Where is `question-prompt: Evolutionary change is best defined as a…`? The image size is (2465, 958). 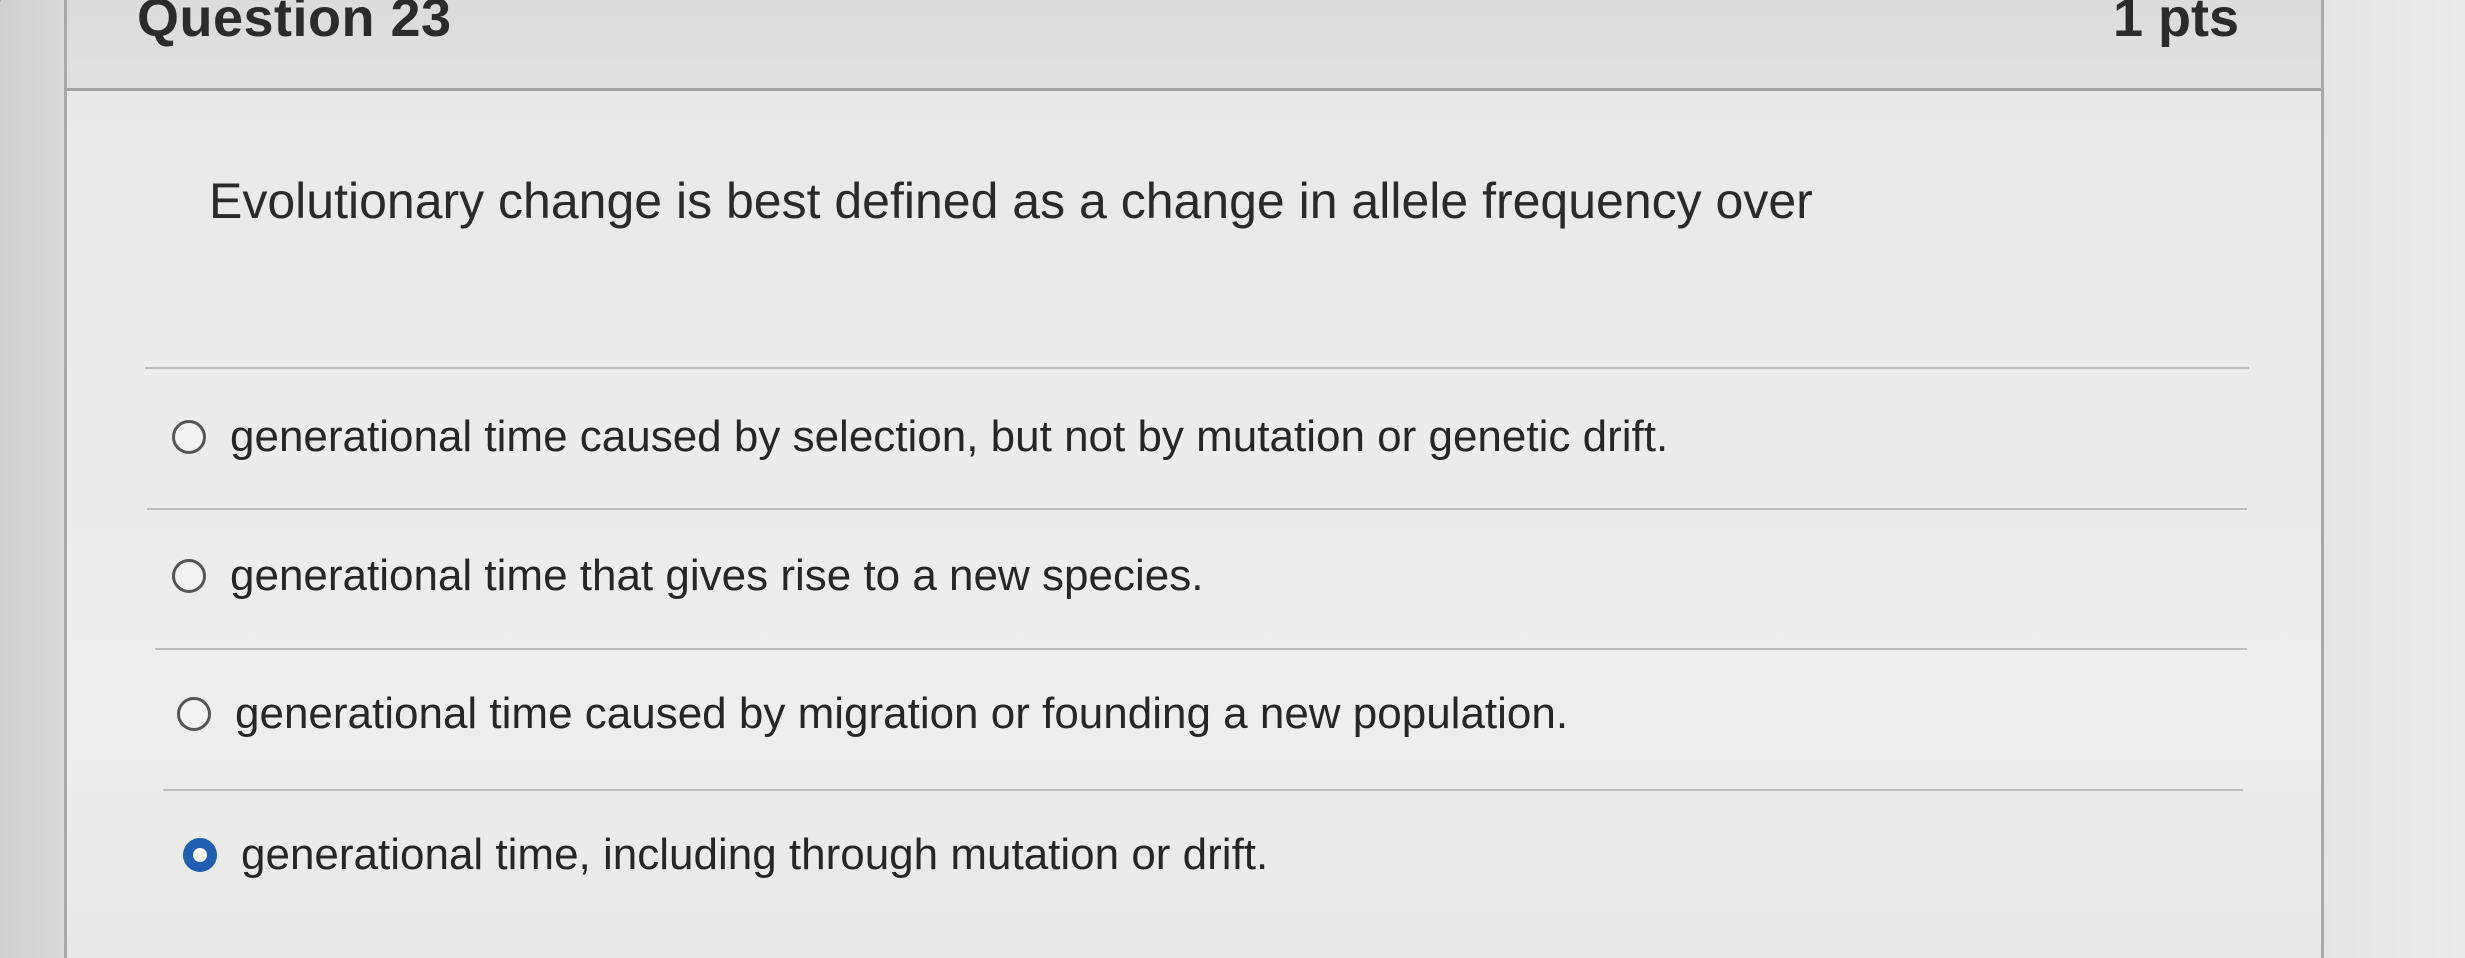 question-prompt: Evolutionary change is best defined as a… is located at coordinates (1011, 201).